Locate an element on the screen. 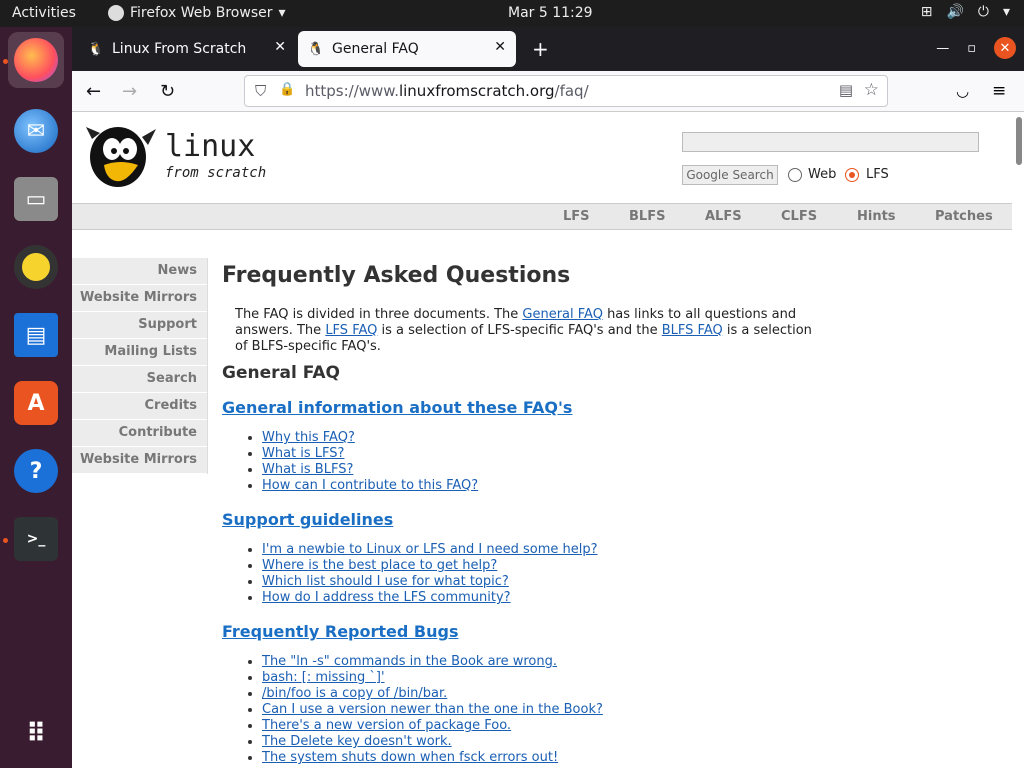  blfs-faq-link: BLFS FAQ is located at coordinates (692, 330).